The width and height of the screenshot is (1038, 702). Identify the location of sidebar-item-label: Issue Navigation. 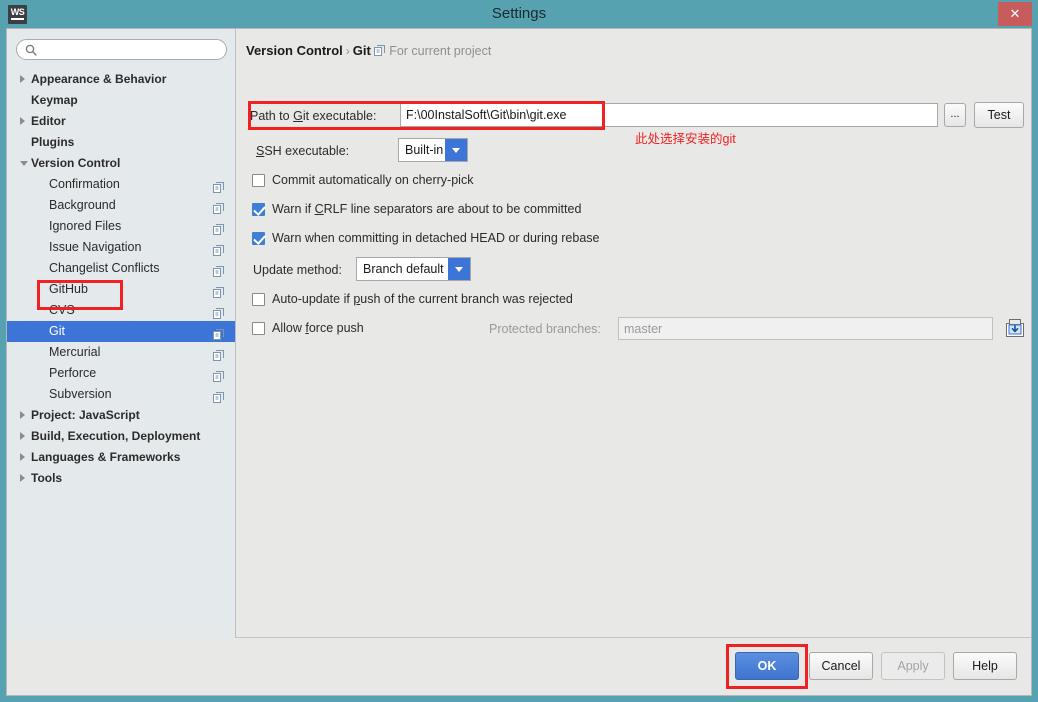
(95, 247).